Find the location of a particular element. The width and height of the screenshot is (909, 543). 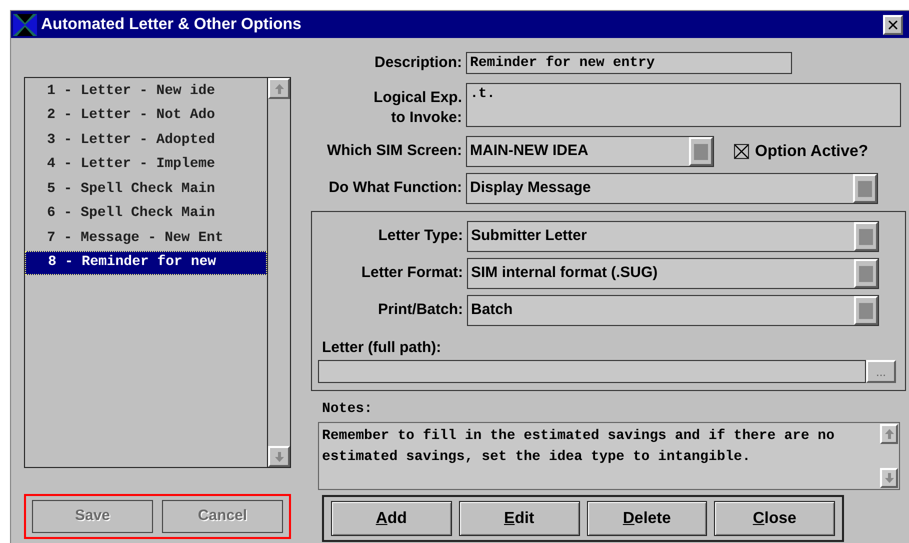

list-item: 4 - Letter - Impleme is located at coordinates (146, 164).